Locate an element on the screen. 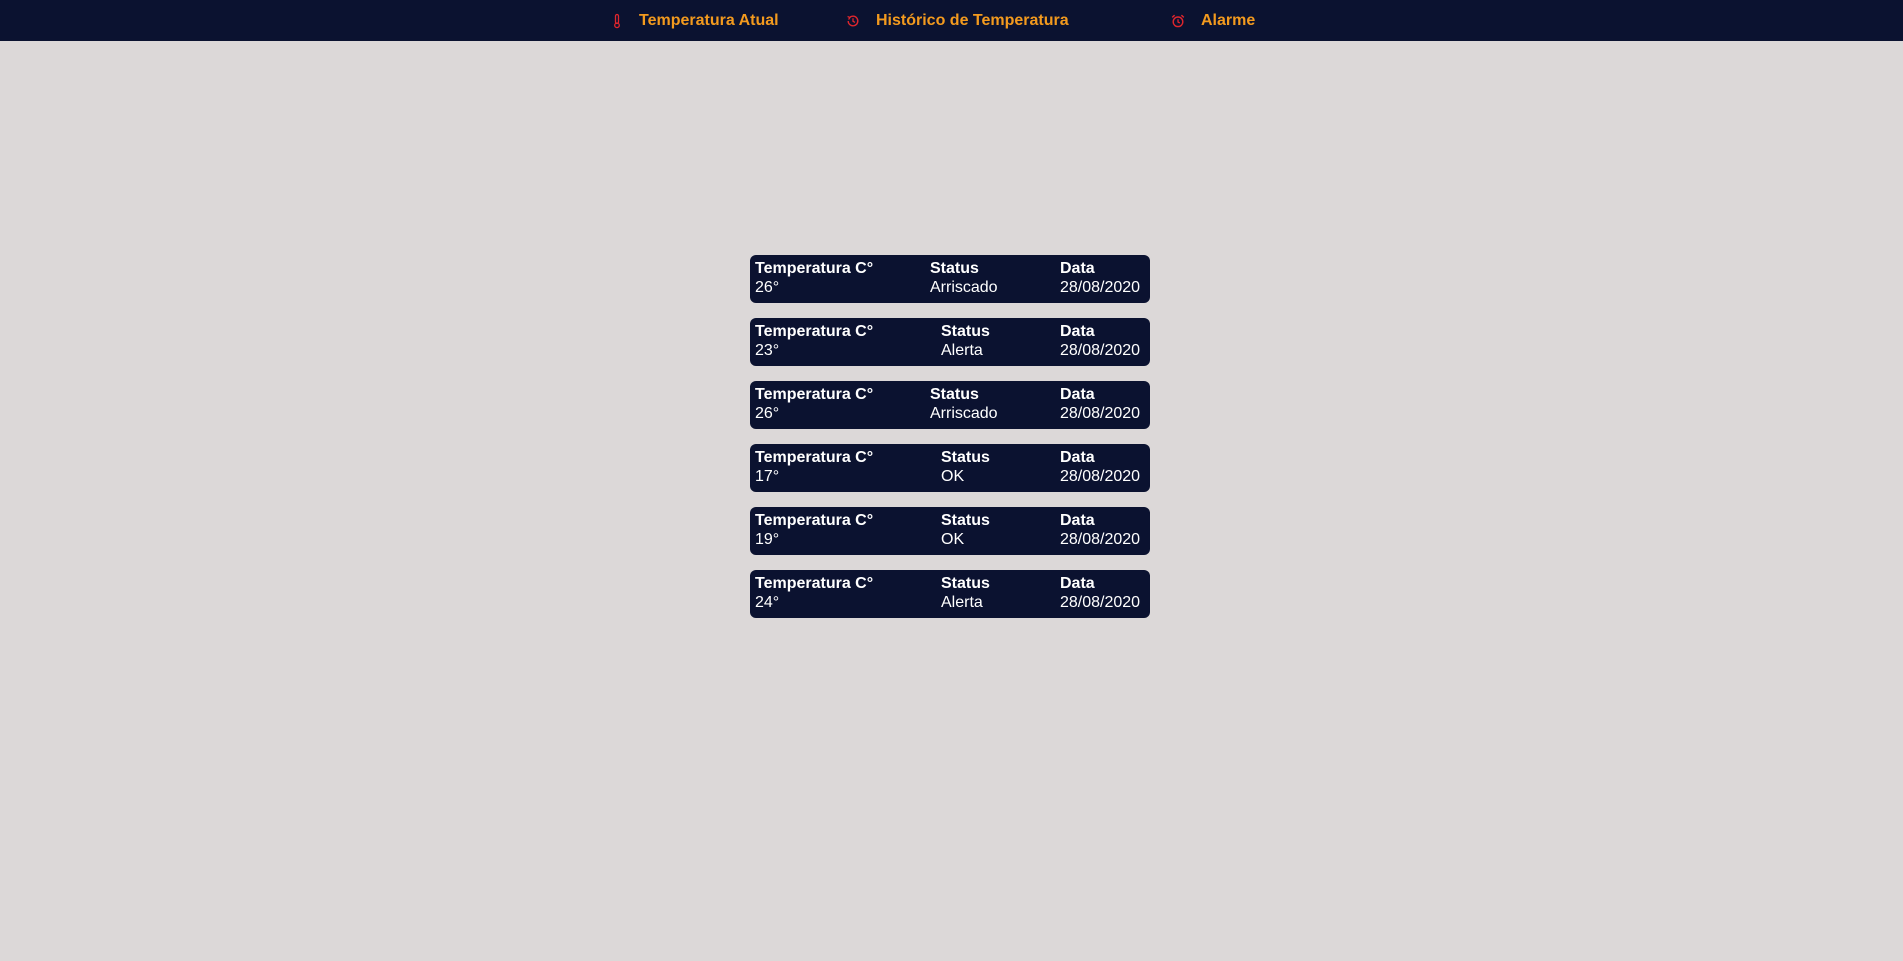  temperature-value: 24° is located at coordinates (767, 602).